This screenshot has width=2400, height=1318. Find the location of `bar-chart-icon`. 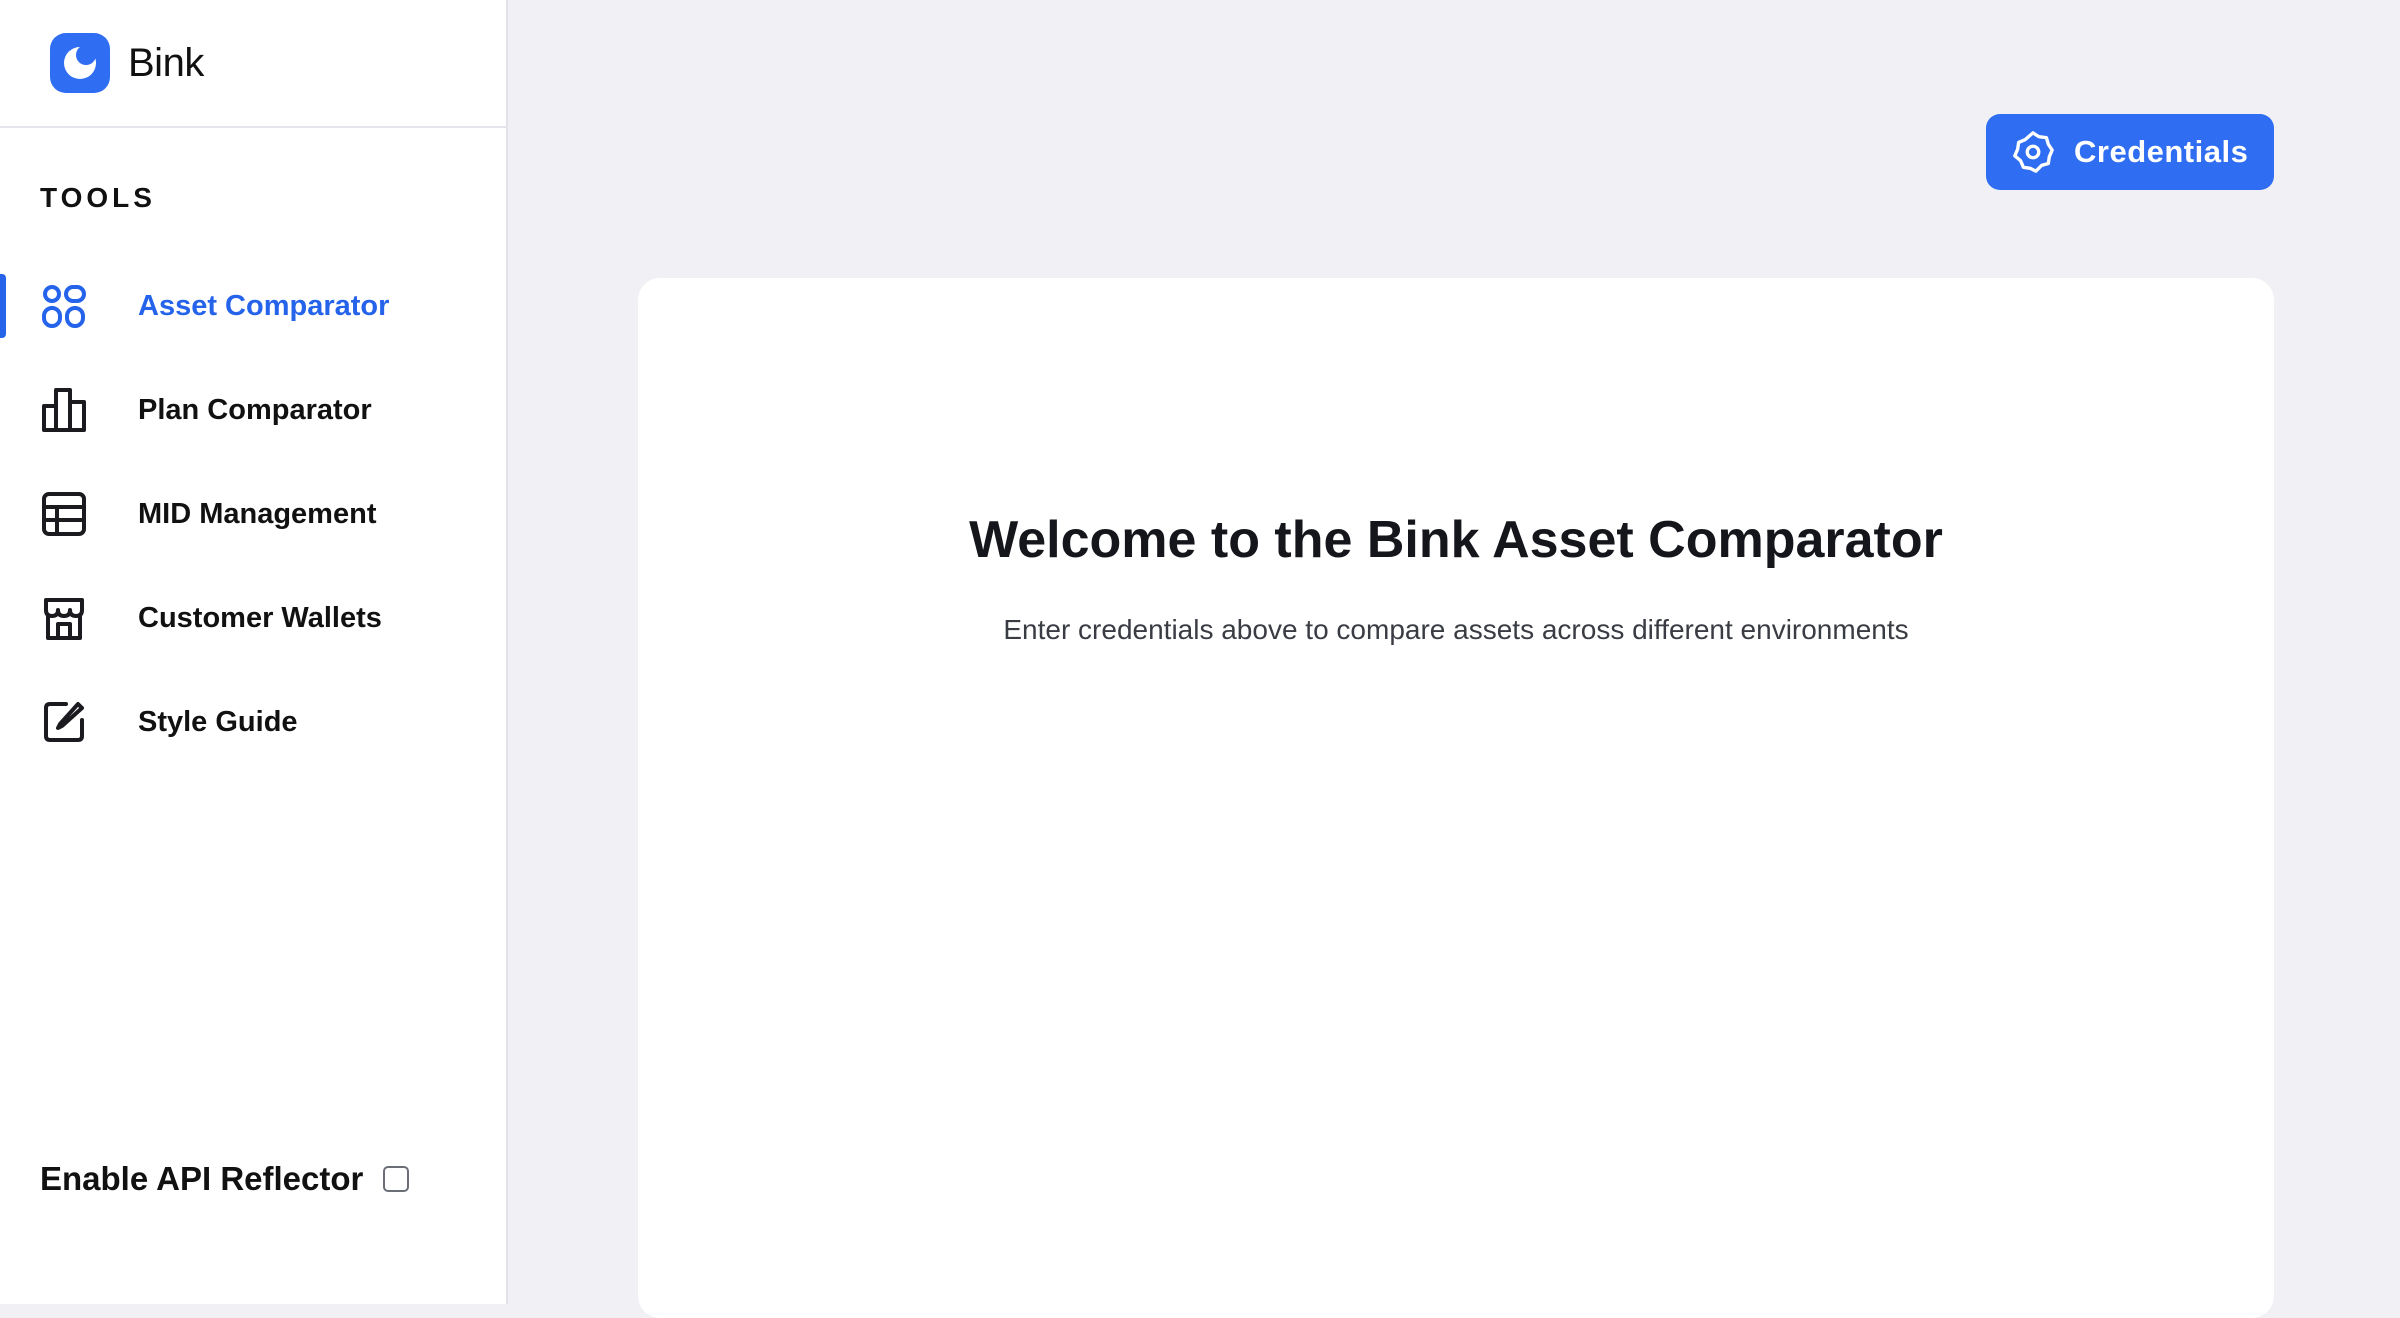

bar-chart-icon is located at coordinates (64, 410).